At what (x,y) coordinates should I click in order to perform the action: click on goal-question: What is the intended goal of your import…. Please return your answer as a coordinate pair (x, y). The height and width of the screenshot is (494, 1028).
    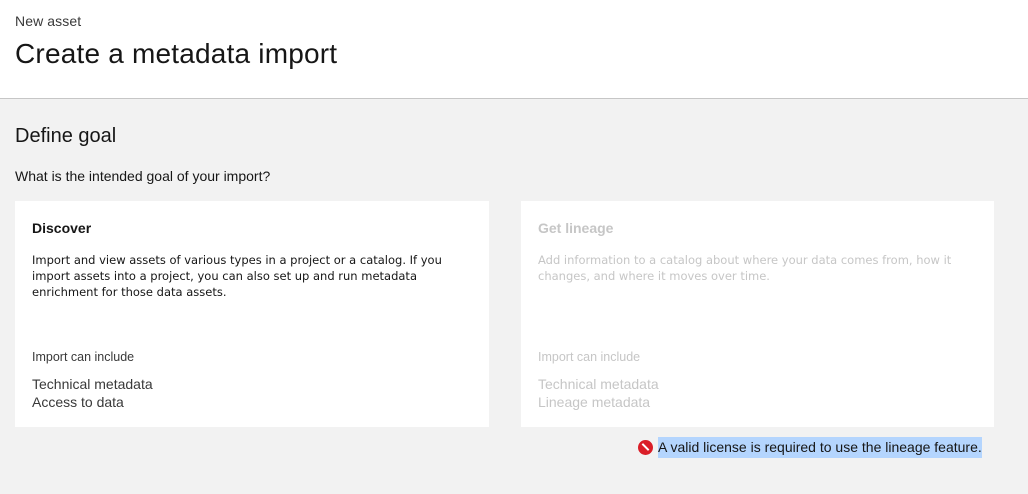
    Looking at the image, I should click on (143, 176).